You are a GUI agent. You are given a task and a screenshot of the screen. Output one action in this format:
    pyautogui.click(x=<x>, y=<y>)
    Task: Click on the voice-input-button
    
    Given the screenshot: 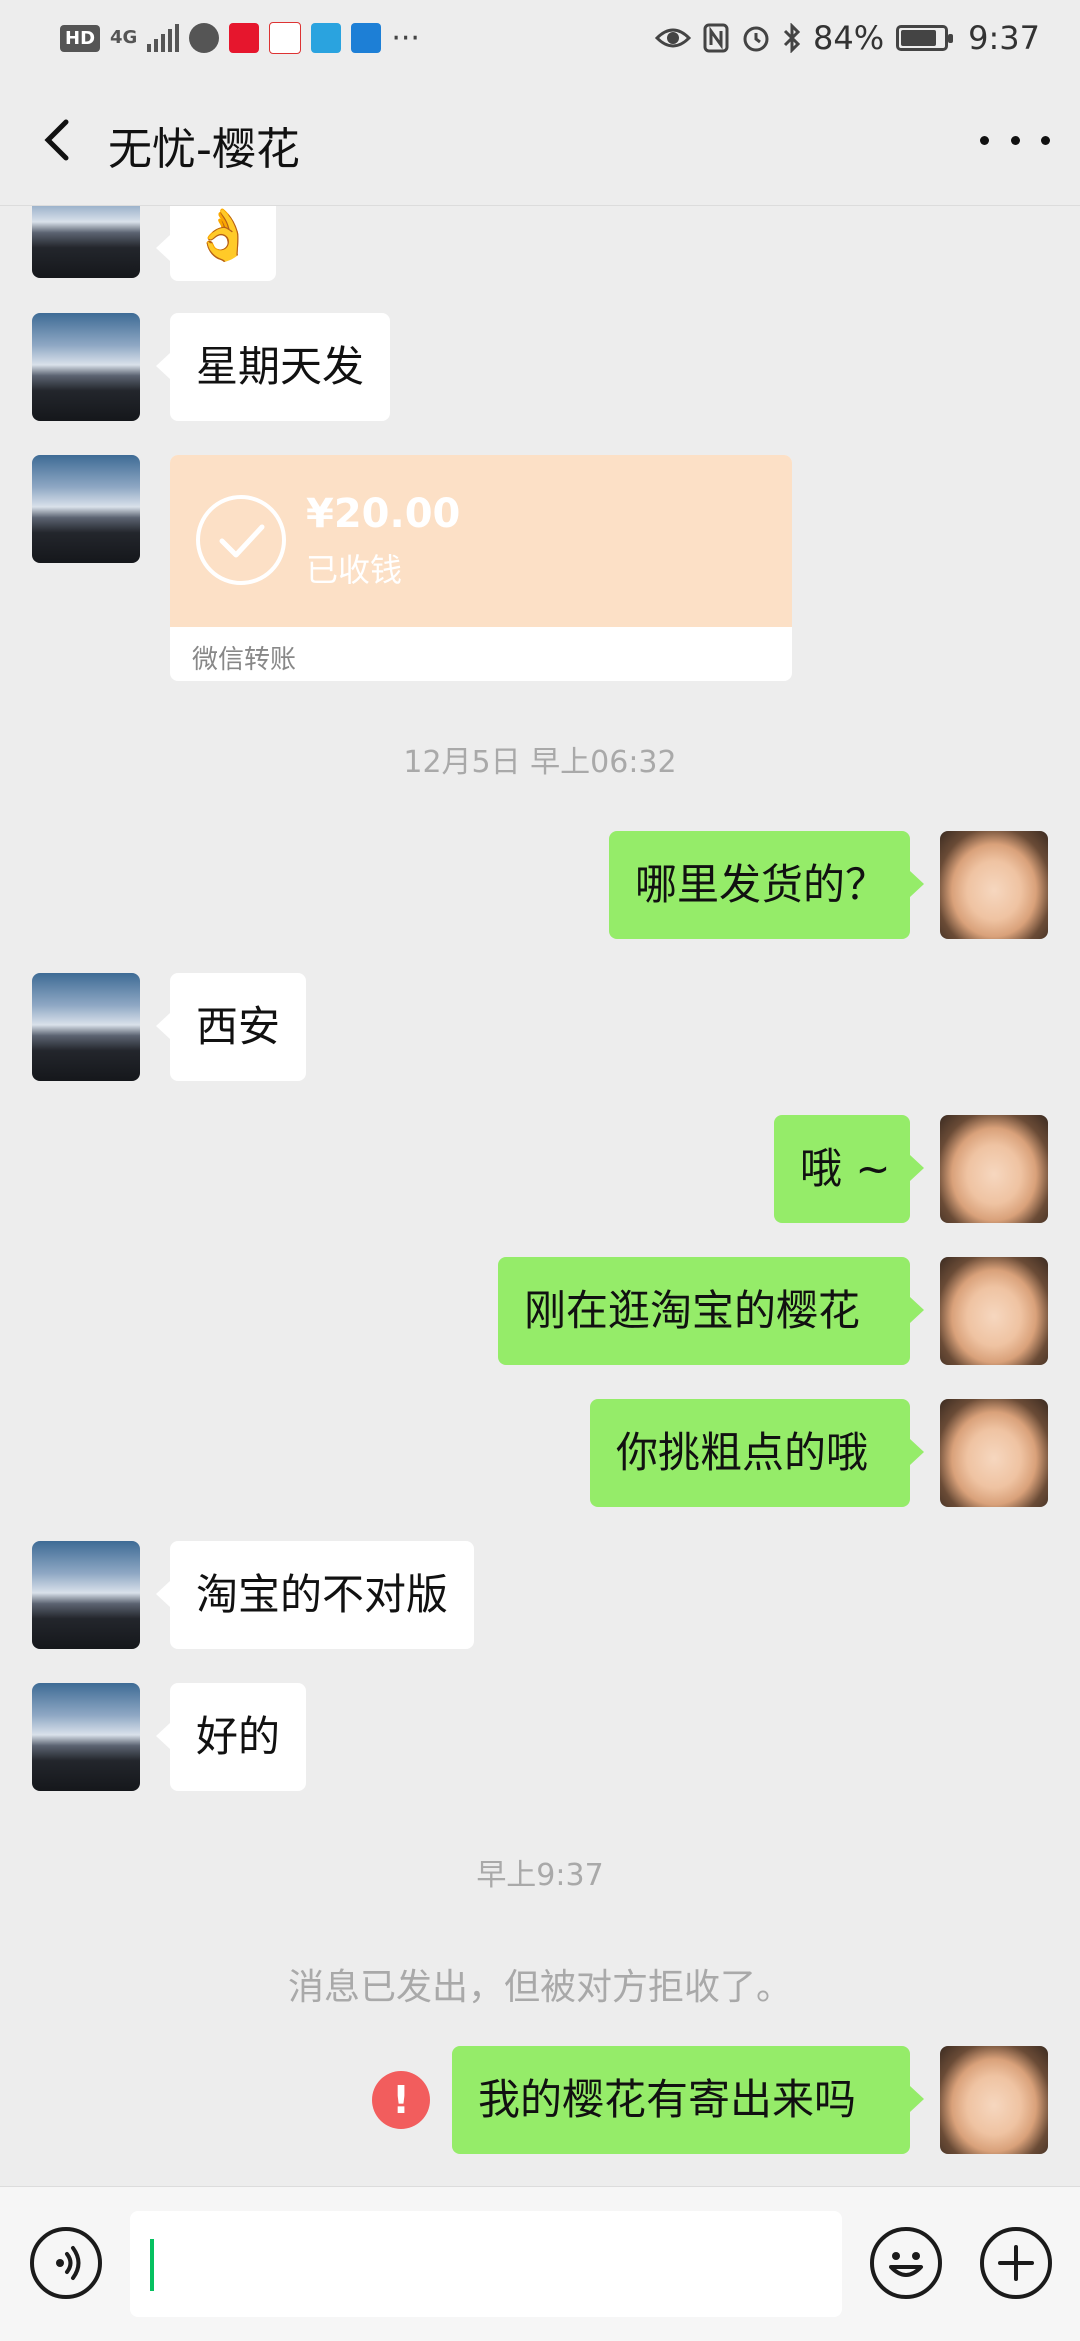 What is the action you would take?
    pyautogui.click(x=66, y=2263)
    